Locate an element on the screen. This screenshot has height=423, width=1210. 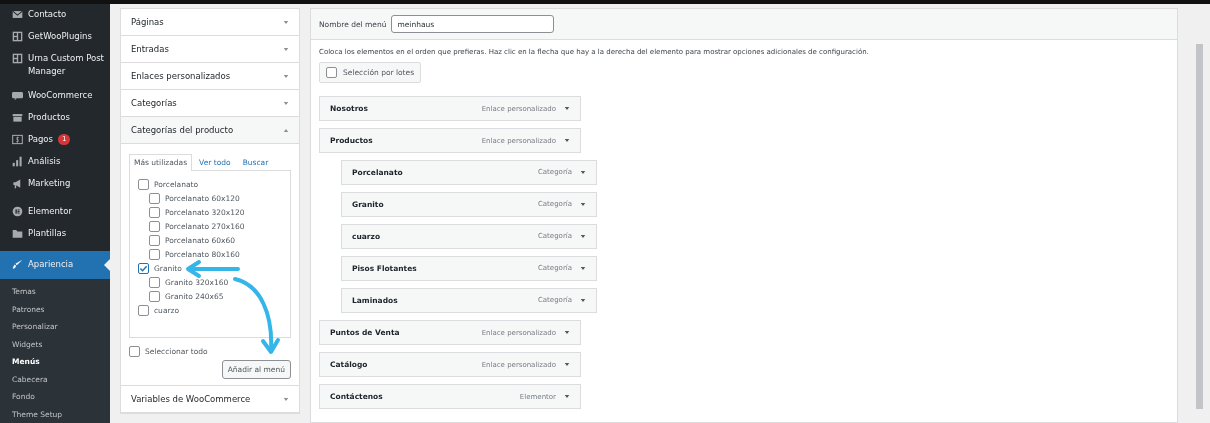
section-title: Entradas is located at coordinates (150, 49).